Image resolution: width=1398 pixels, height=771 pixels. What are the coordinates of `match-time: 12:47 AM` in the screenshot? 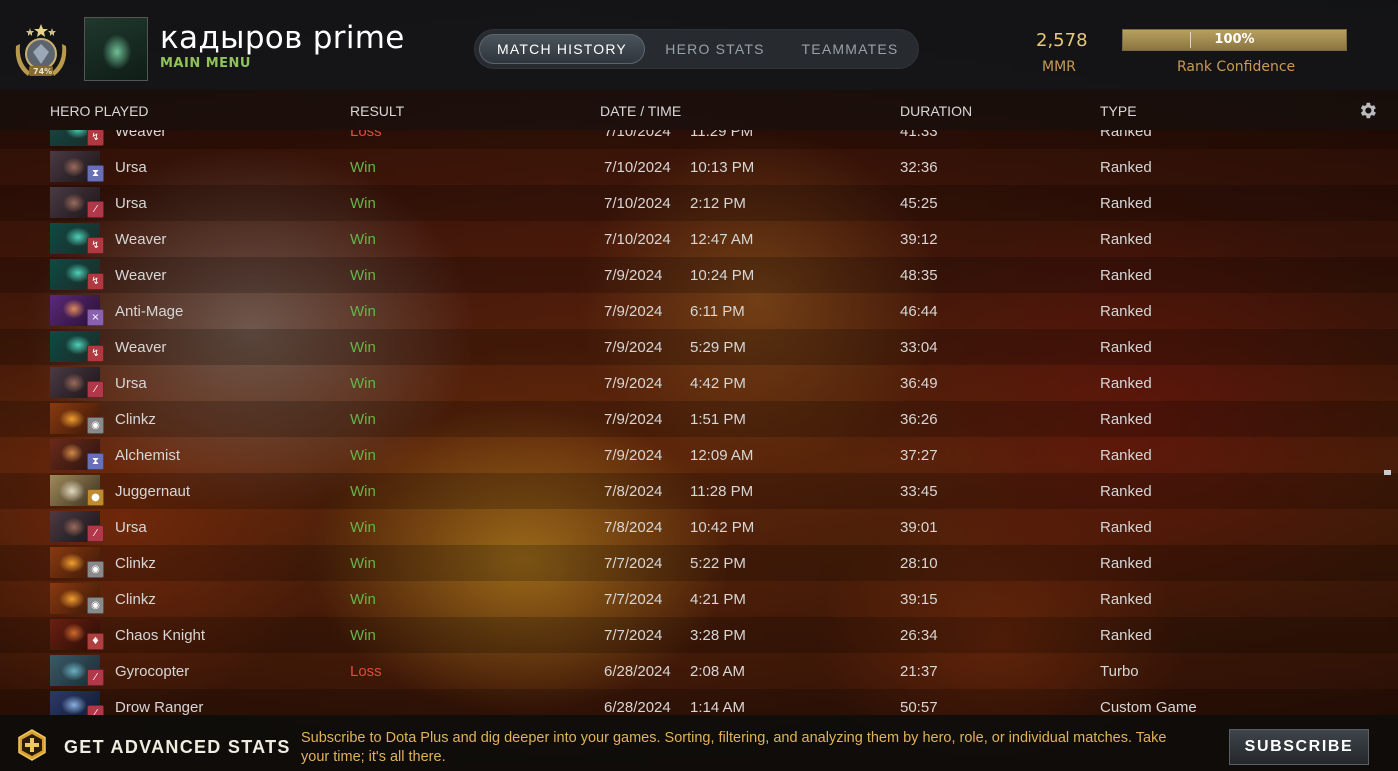 It's located at (722, 239).